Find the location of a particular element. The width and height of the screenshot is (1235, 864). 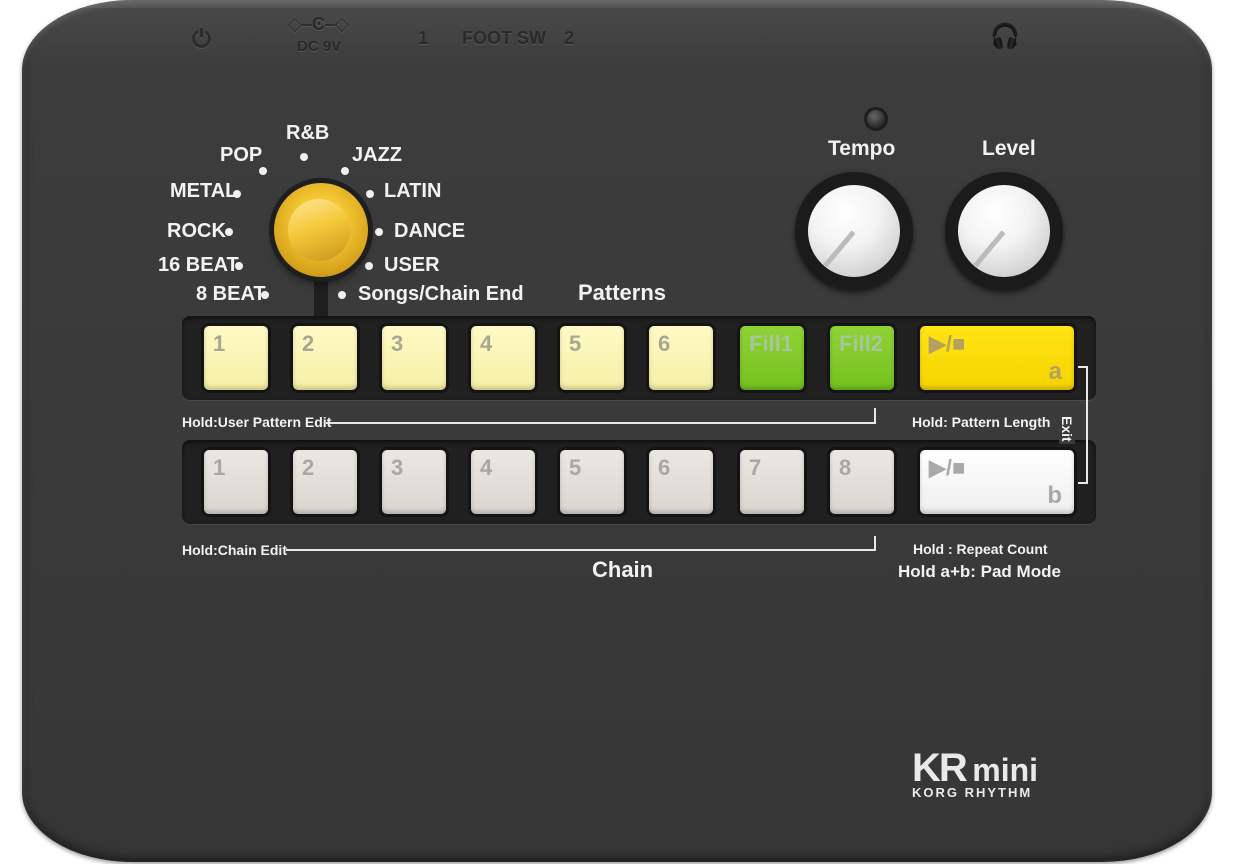

pad-letter-a: a is located at coordinates (1055, 371).